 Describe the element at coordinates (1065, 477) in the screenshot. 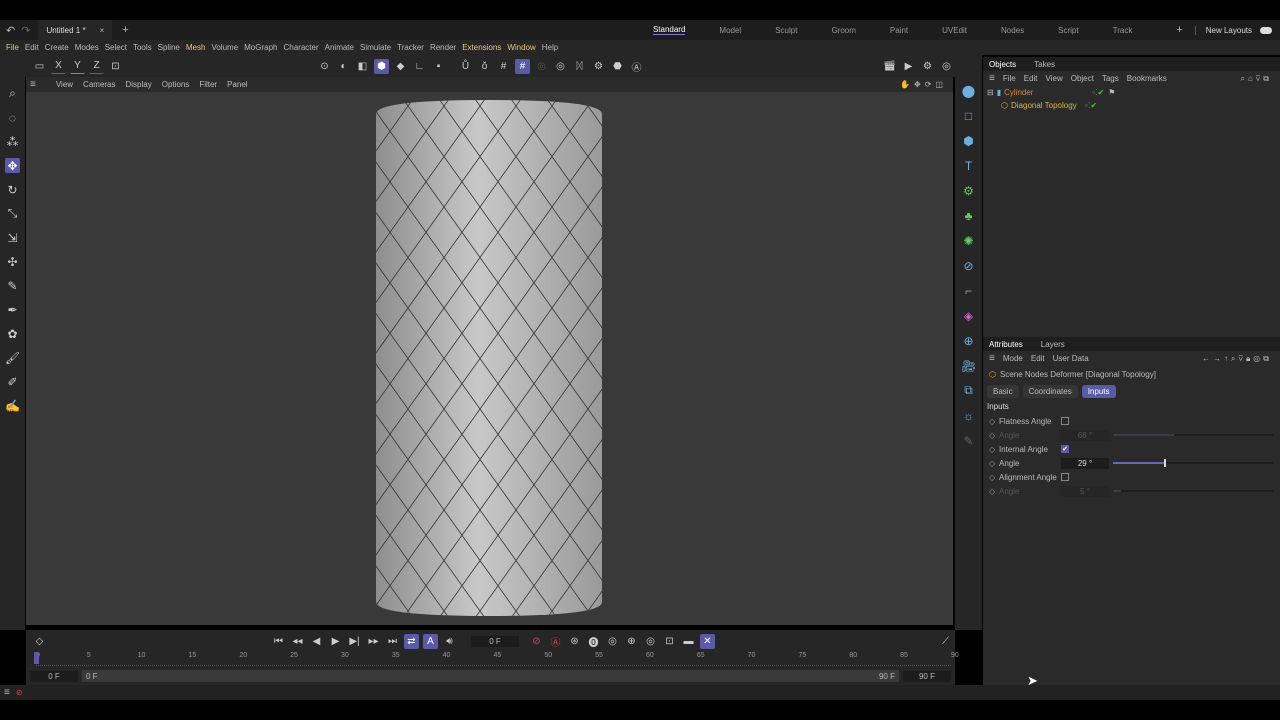

I see `param-checkbox` at that location.